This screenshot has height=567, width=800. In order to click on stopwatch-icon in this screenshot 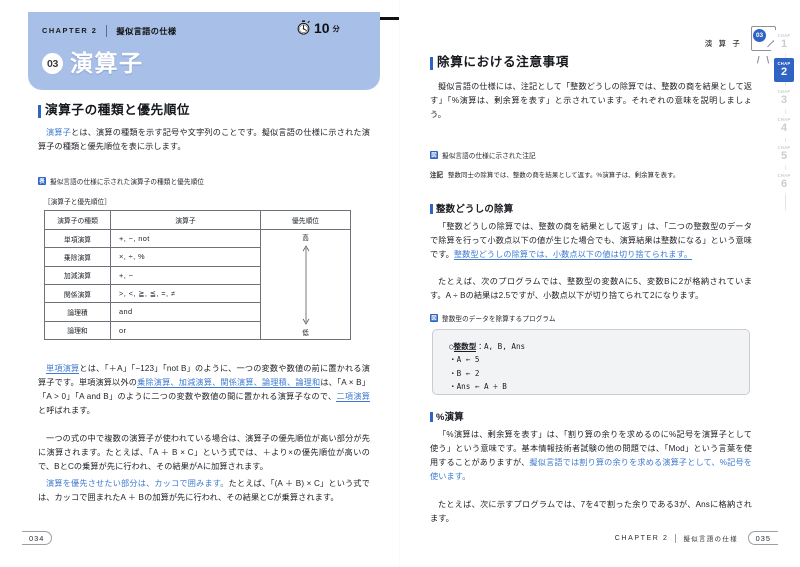, I will do `click(303, 27)`.